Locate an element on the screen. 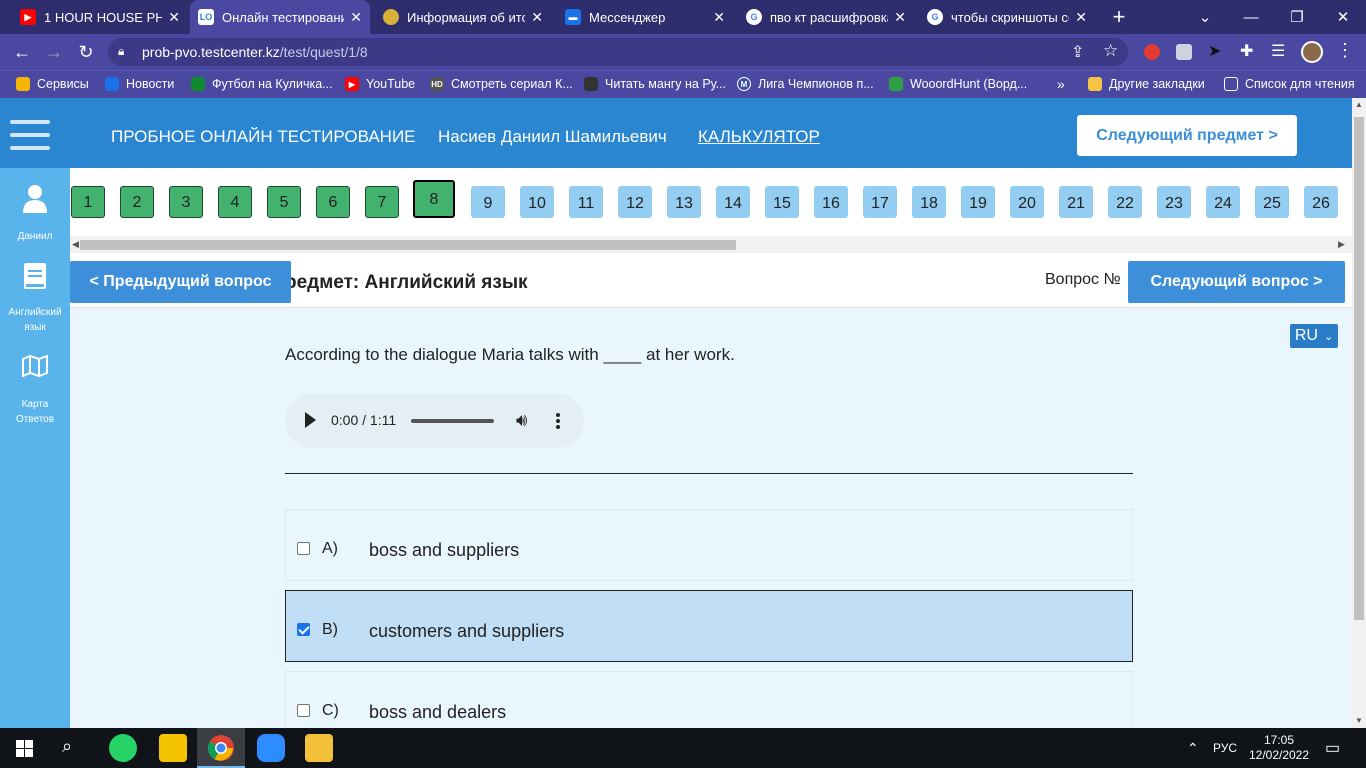 The width and height of the screenshot is (1366, 768). scroll-up-icon: ▲ is located at coordinates (1359, 104).